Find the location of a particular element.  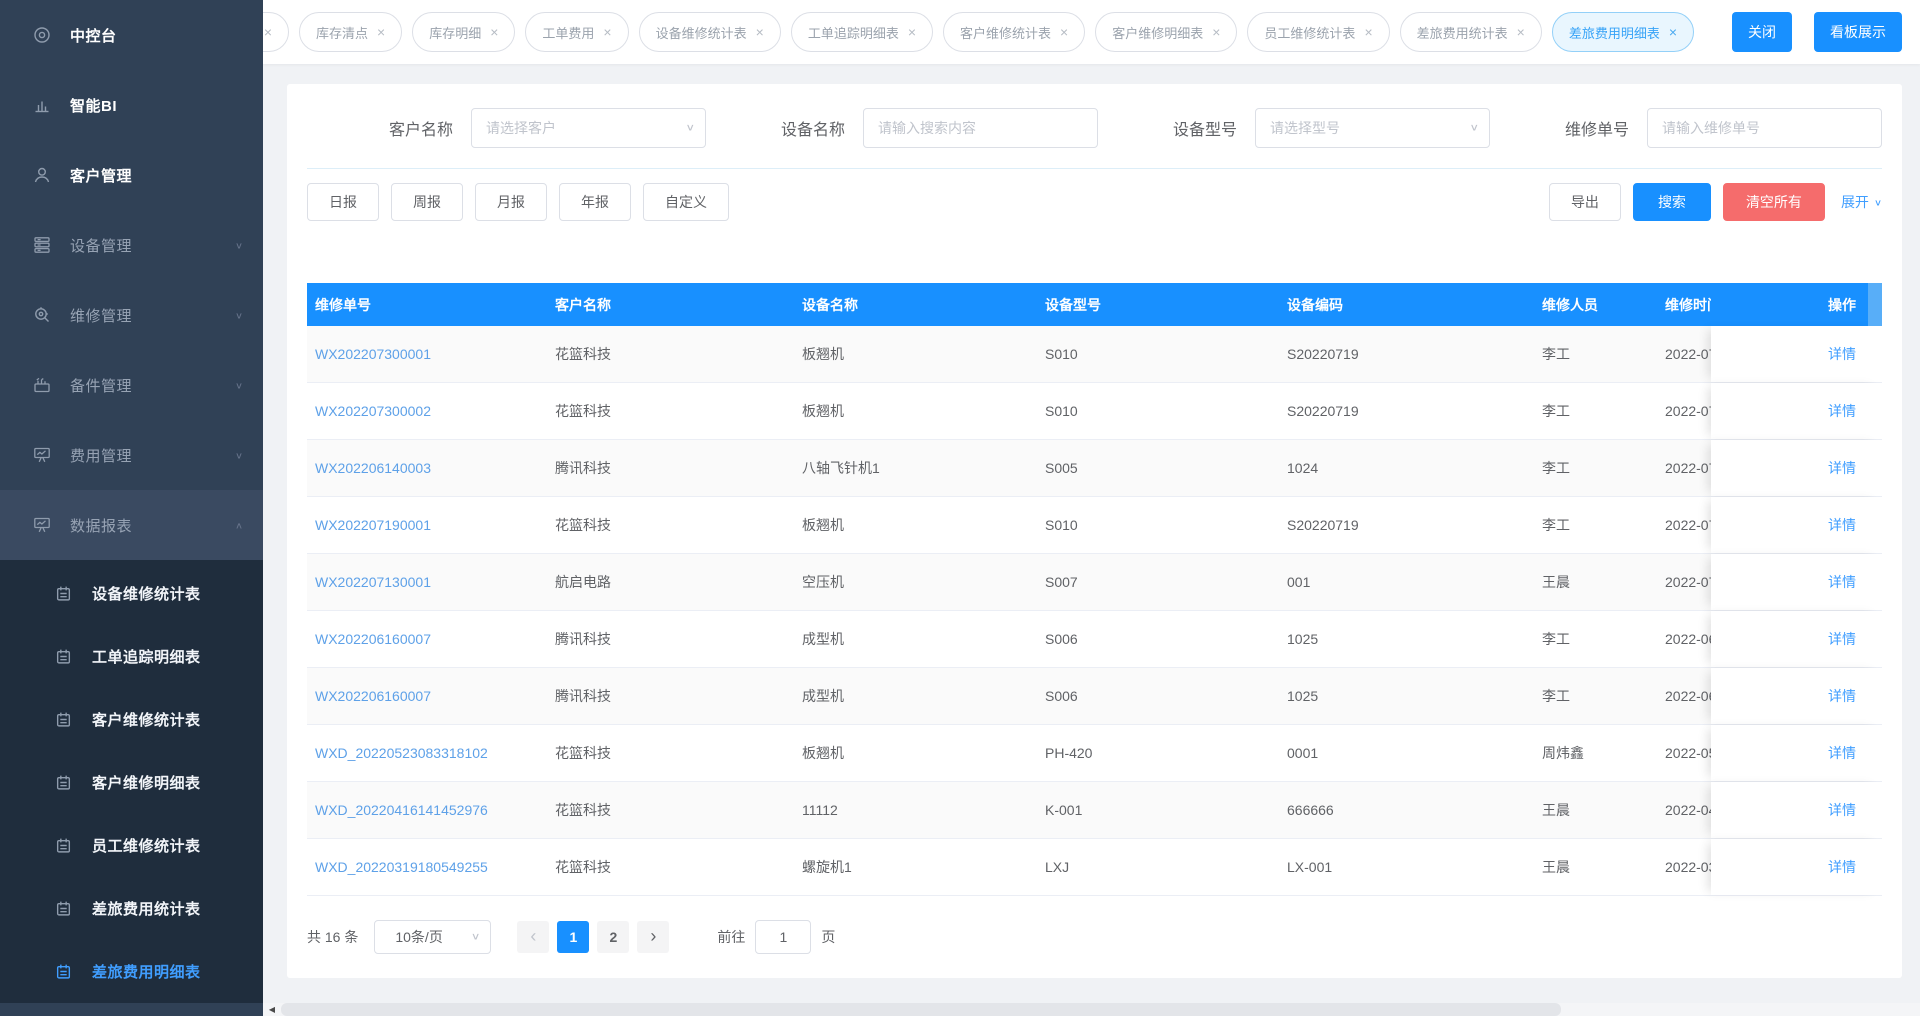

sidebar-item-expenses: 费用管理 ∨ is located at coordinates (131, 455).